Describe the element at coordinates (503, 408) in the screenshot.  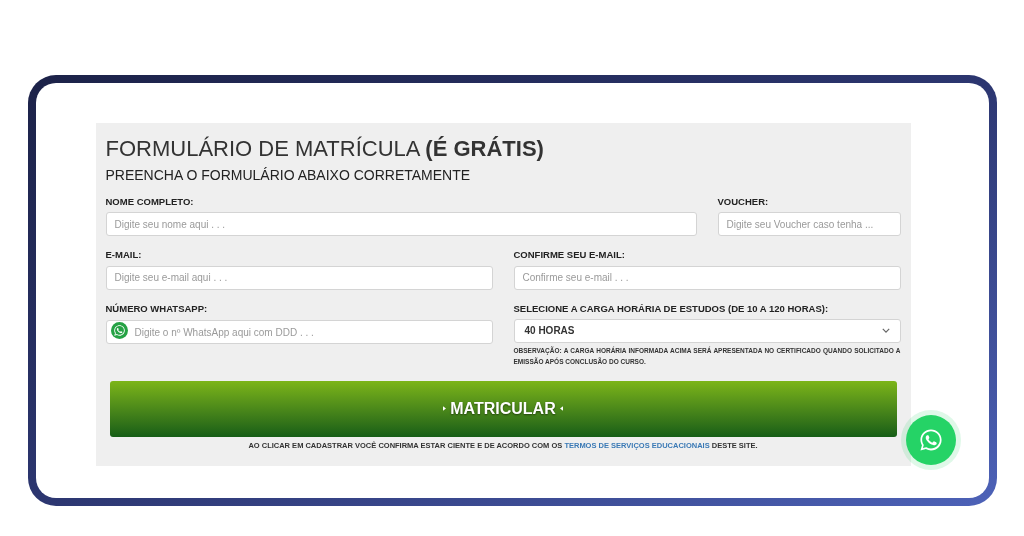
I see `submit-button: MATRICULAR` at that location.